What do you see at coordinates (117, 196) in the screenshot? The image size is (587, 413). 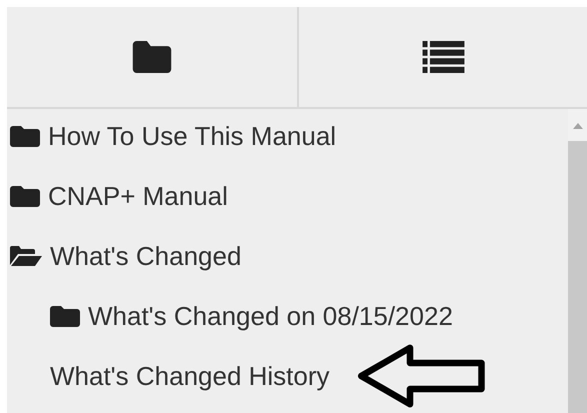 I see `tree-item: CNAP+ Manual` at bounding box center [117, 196].